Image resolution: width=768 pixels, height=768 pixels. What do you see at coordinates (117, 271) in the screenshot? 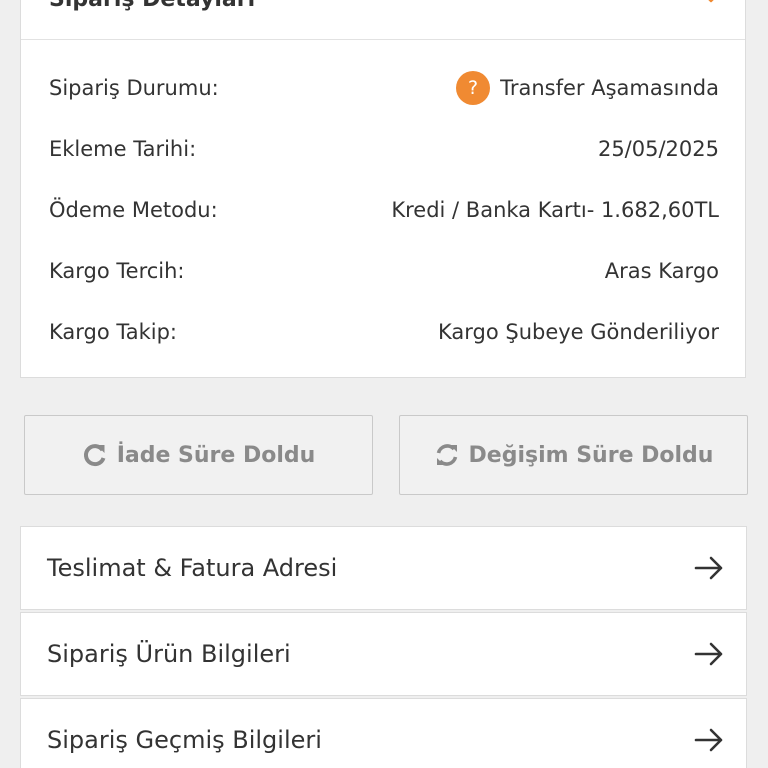
I see `cargo-preference-label: Kargo Tercih:` at bounding box center [117, 271].